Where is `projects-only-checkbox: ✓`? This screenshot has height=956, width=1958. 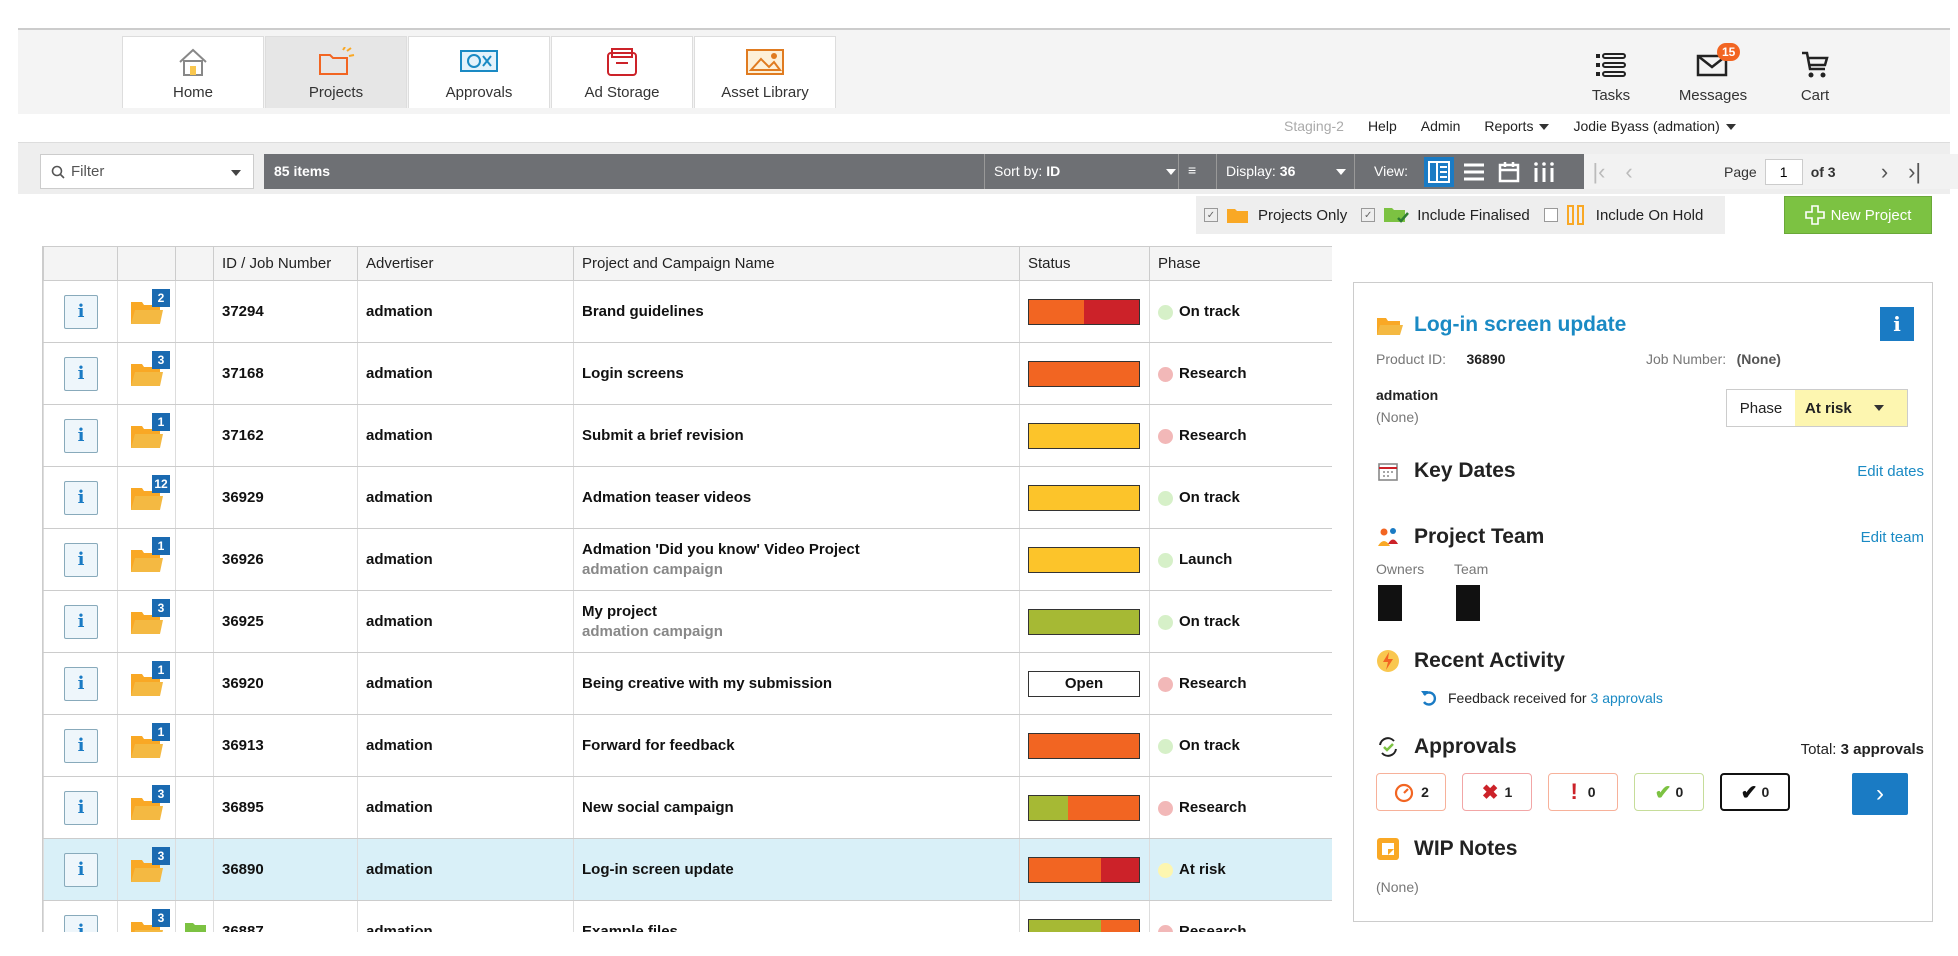
projects-only-checkbox: ✓ is located at coordinates (1211, 215).